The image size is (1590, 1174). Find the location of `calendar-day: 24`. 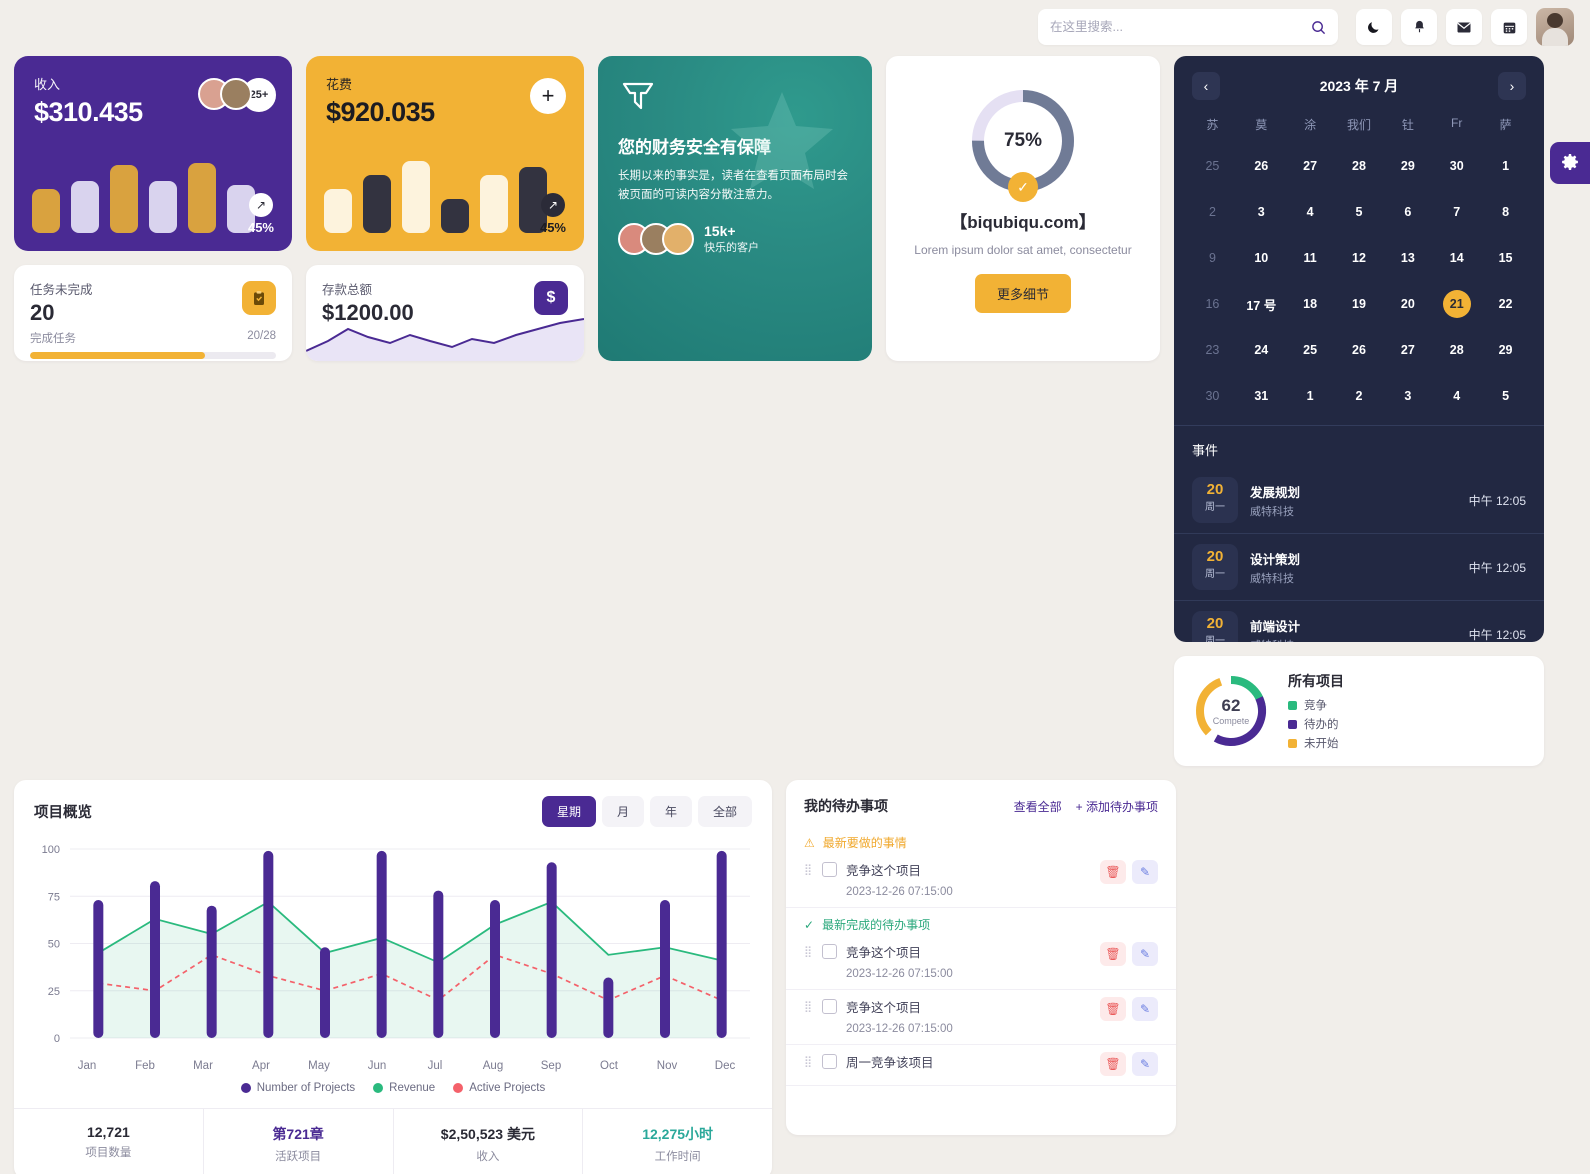

calendar-day: 24 is located at coordinates (1261, 350).